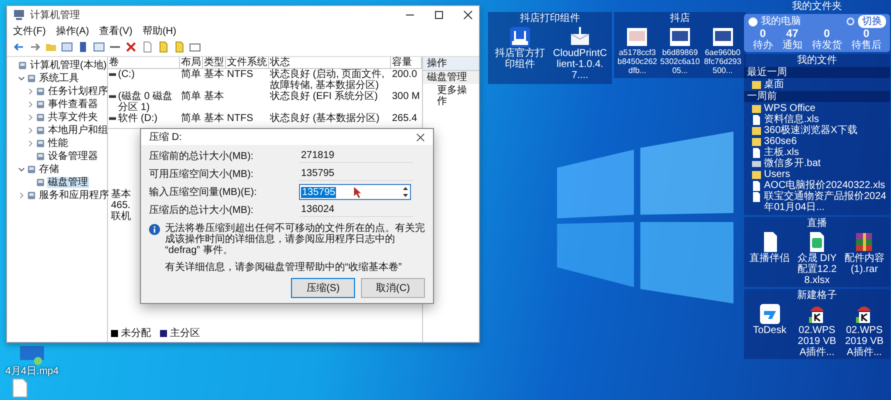 The width and height of the screenshot is (891, 400). Describe the element at coordinates (864, 264) in the screenshot. I see `icon-label: 配件内容(1).rar` at that location.